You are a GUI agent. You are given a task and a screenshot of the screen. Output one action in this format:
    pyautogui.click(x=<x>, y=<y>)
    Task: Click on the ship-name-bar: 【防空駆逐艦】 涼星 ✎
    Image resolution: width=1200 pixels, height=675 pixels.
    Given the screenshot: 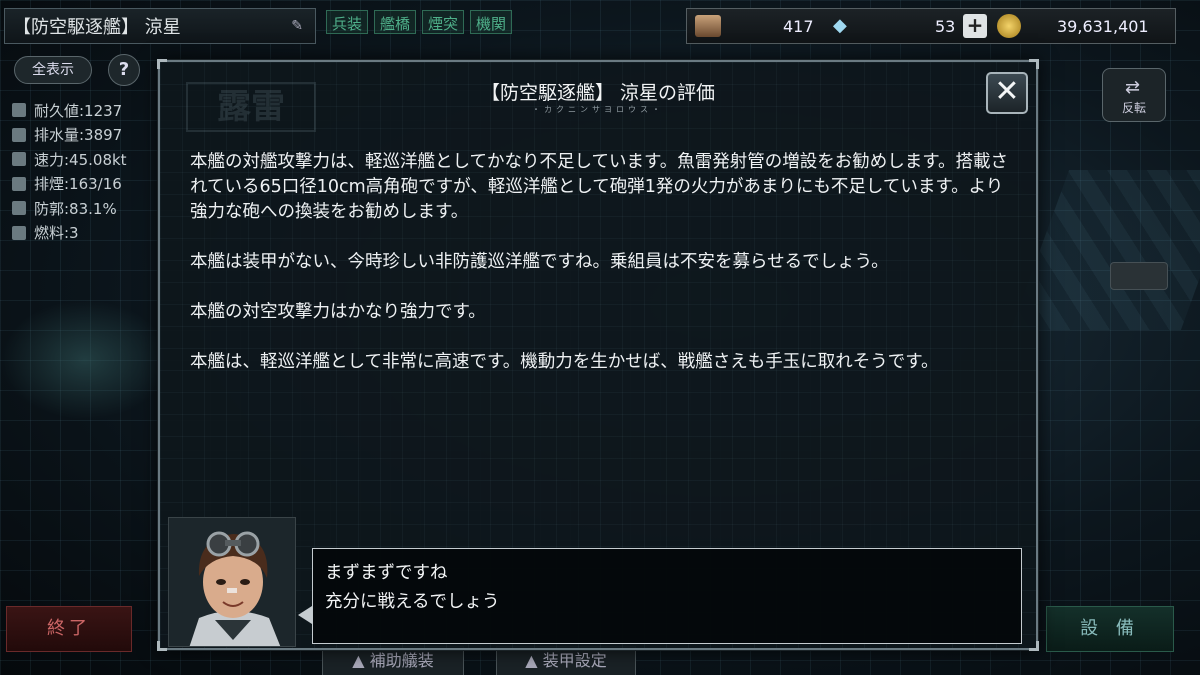 What is the action you would take?
    pyautogui.click(x=160, y=26)
    